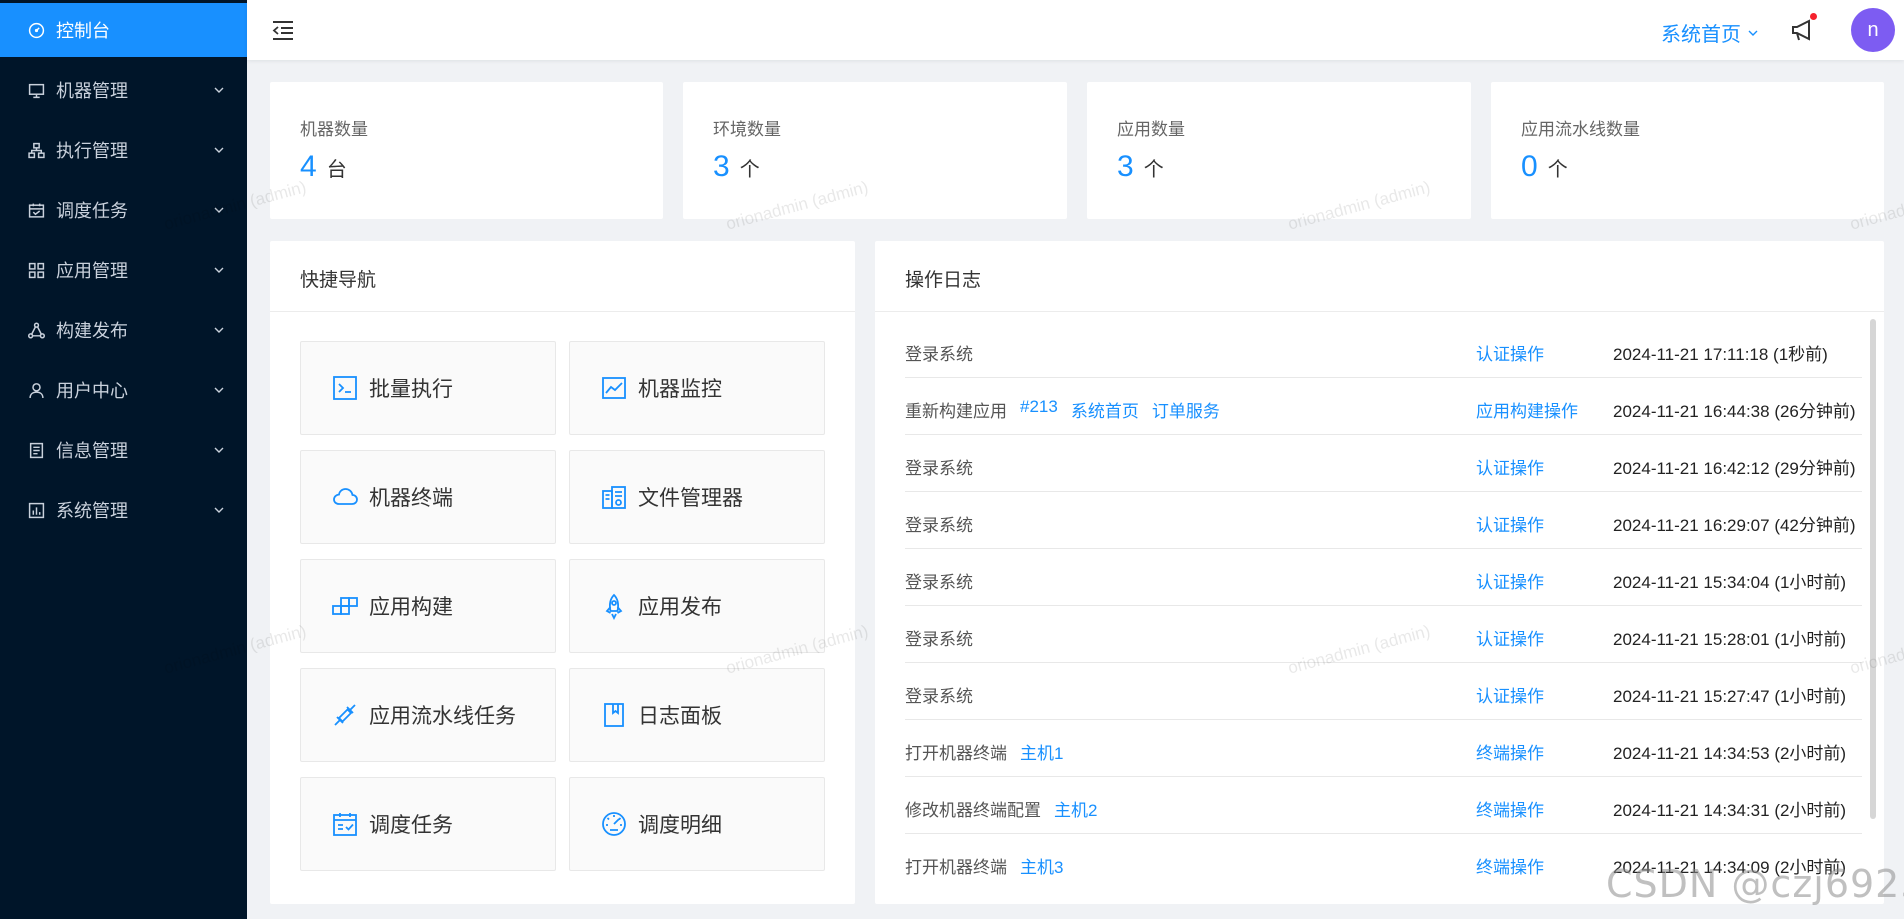 The width and height of the screenshot is (1904, 919). What do you see at coordinates (1186, 409) in the screenshot?
I see `log-service-link: 订单服务` at bounding box center [1186, 409].